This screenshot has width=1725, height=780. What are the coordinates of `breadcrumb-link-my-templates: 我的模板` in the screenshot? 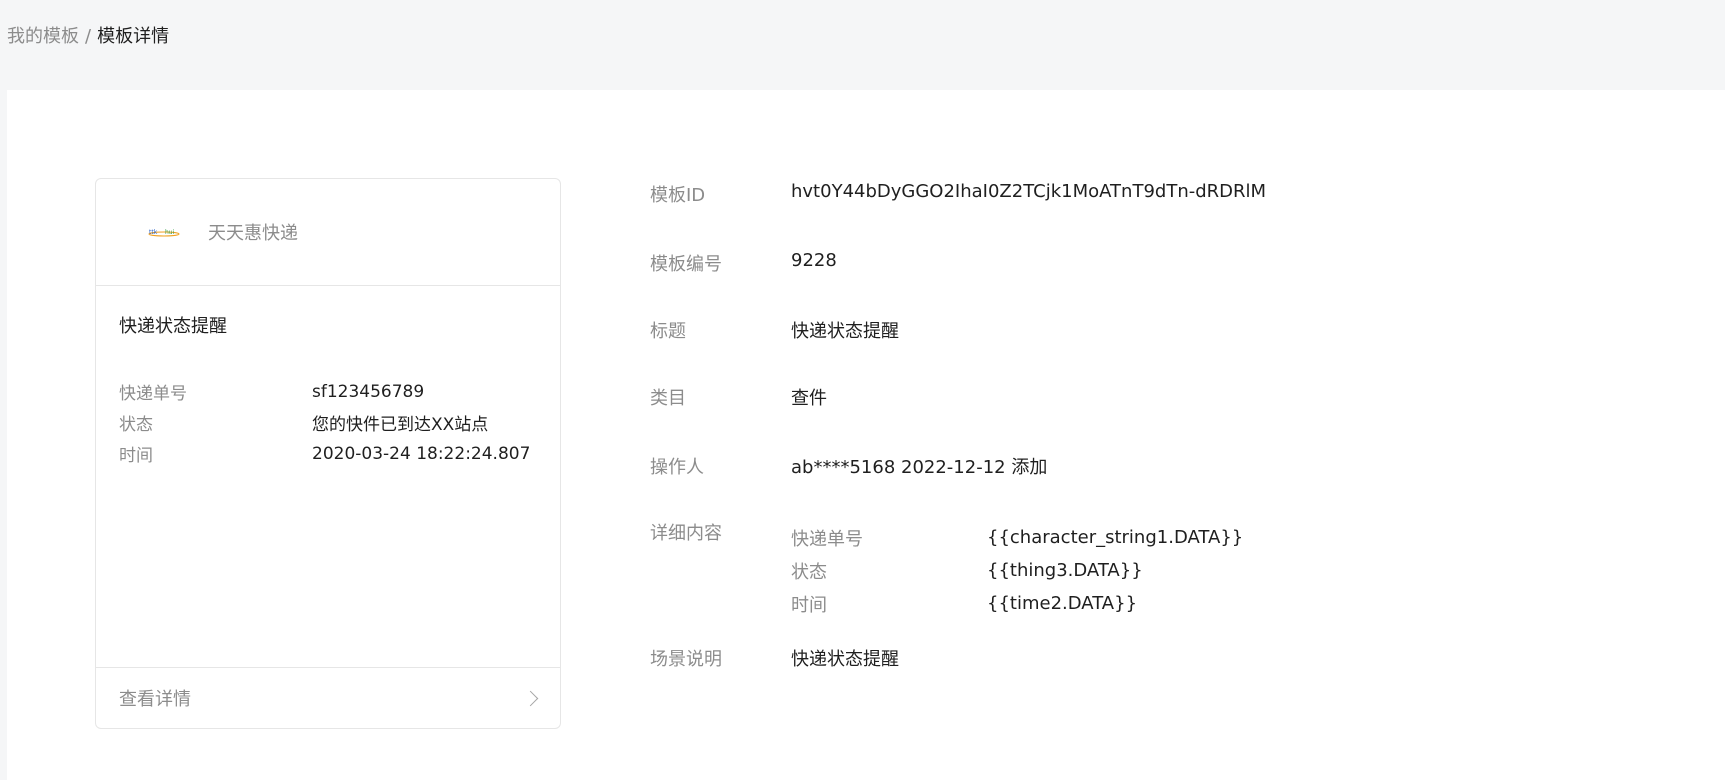 It's located at (43, 37).